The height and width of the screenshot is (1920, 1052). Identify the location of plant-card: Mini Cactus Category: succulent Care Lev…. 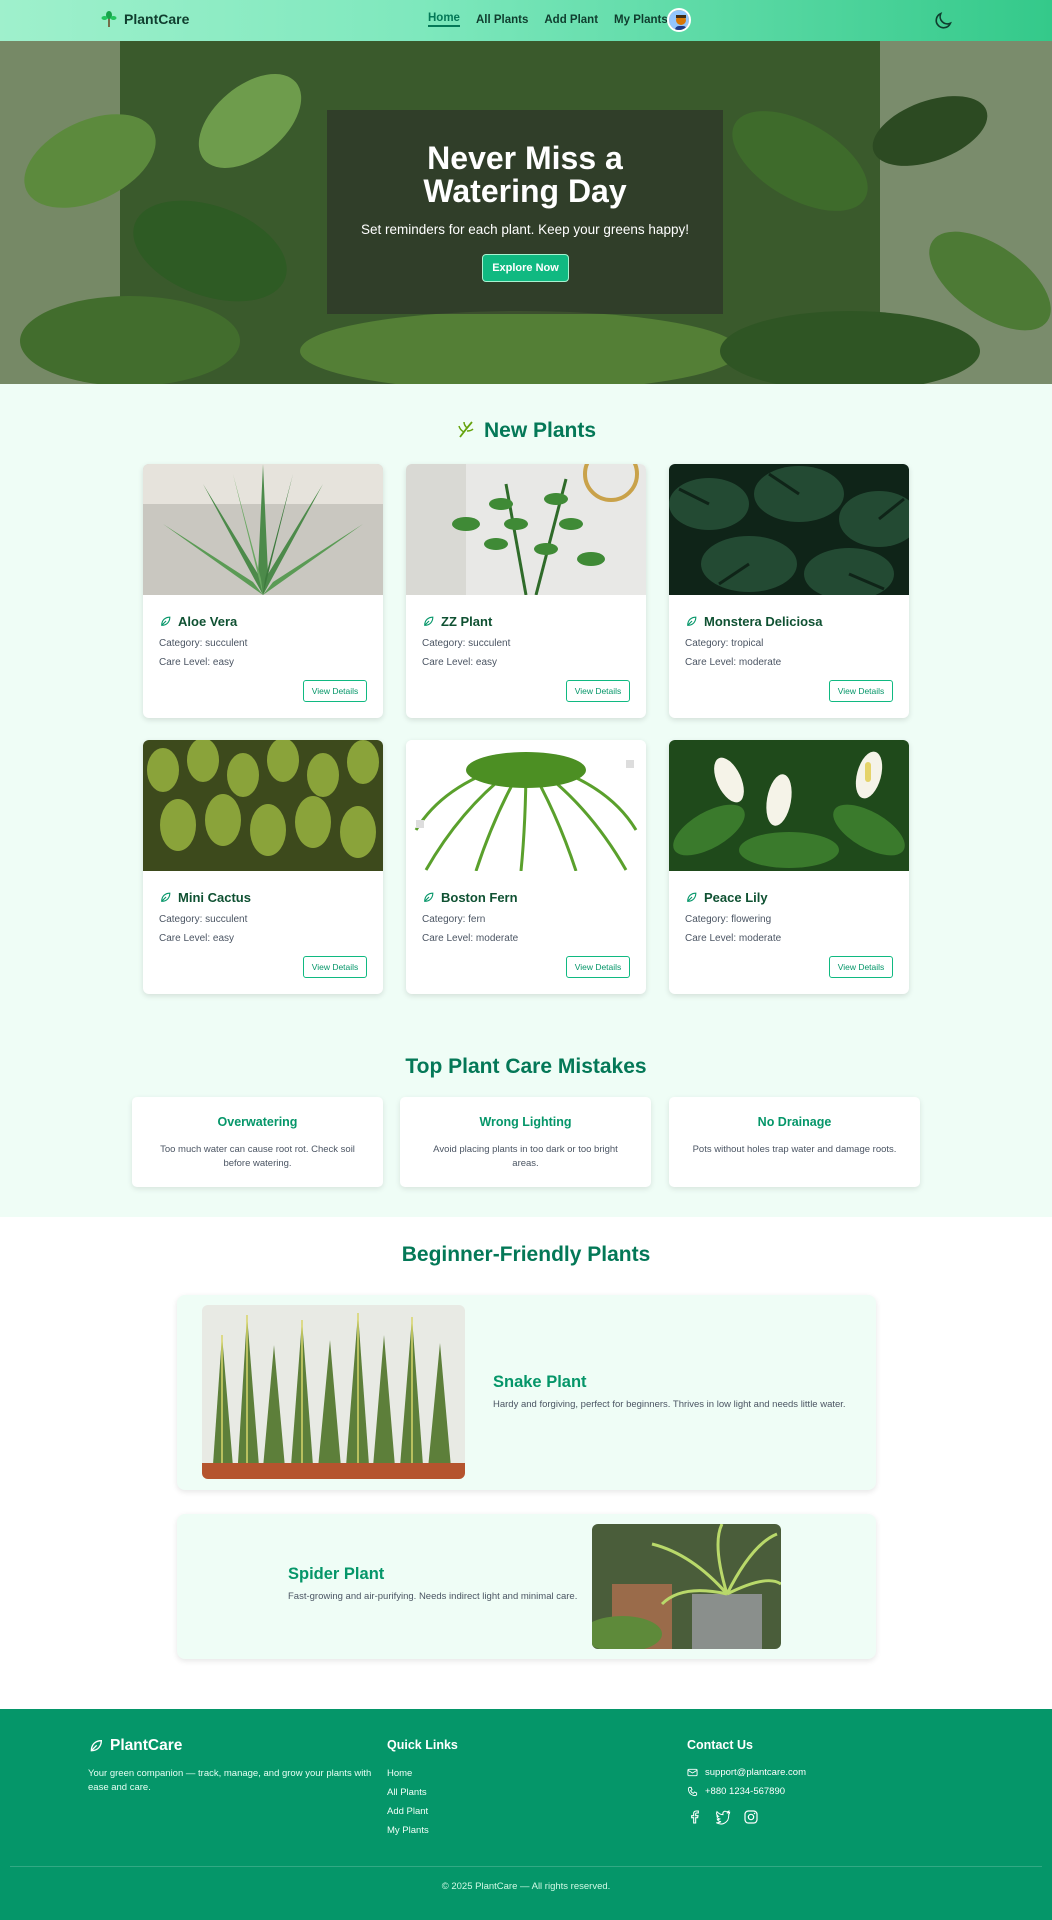
(263, 867).